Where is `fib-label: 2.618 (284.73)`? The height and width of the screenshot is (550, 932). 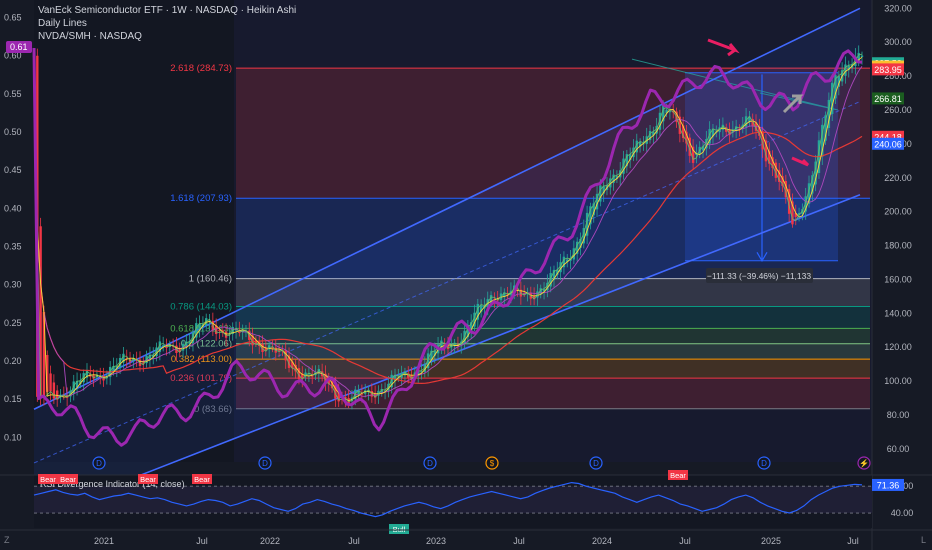
fib-label: 2.618 (284.73) is located at coordinates (201, 68).